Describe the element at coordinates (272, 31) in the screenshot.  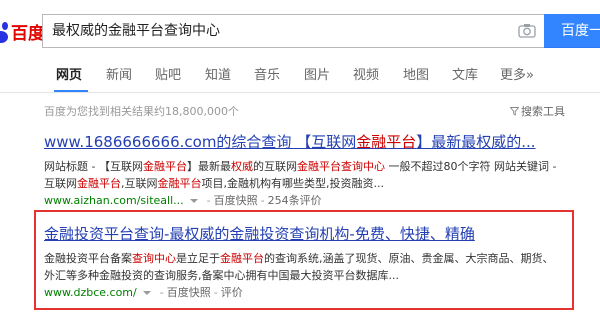
I see `search-input` at that location.